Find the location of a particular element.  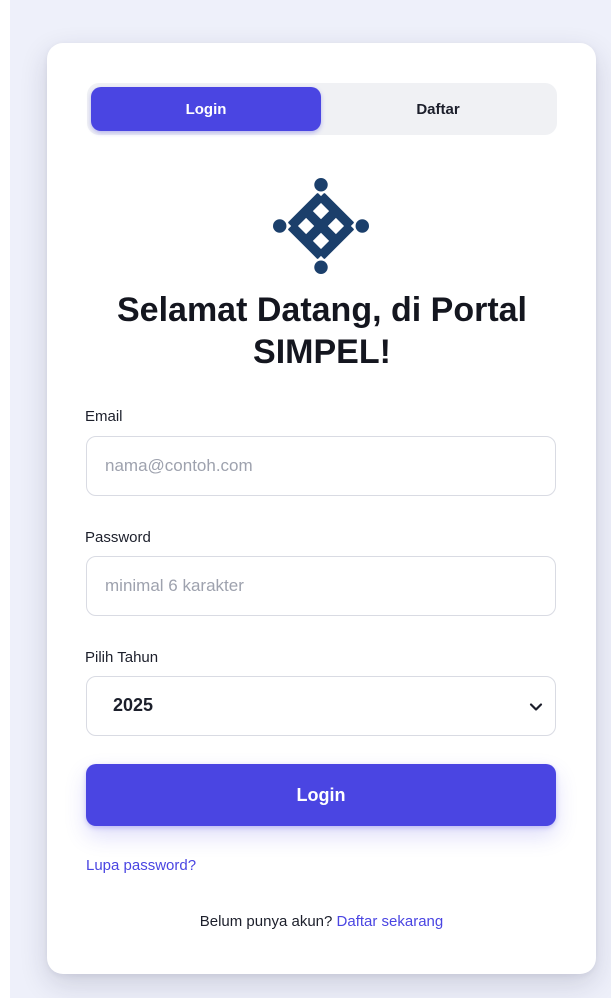

auth-tabs: Login Daftar is located at coordinates (322, 109).